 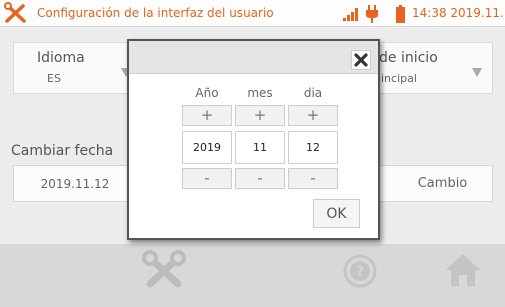 I want to click on battery-icon, so click(x=400, y=14).